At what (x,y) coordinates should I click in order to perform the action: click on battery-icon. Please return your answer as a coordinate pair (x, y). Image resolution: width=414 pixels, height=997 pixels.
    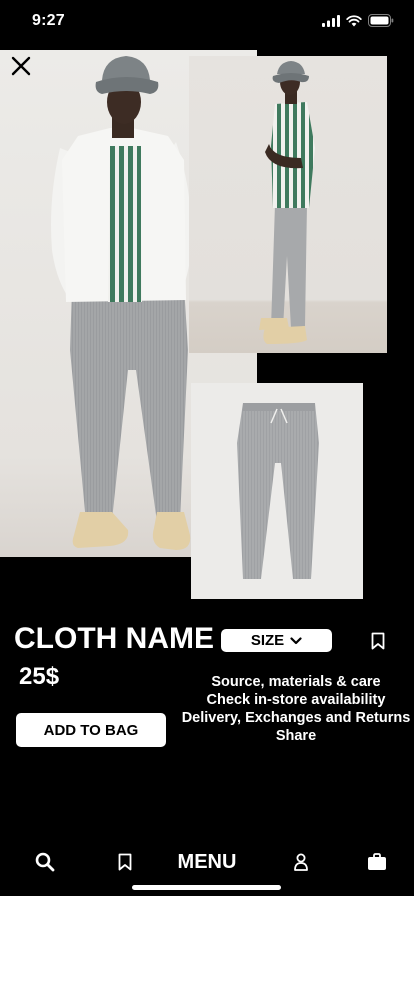
    Looking at the image, I should click on (381, 20).